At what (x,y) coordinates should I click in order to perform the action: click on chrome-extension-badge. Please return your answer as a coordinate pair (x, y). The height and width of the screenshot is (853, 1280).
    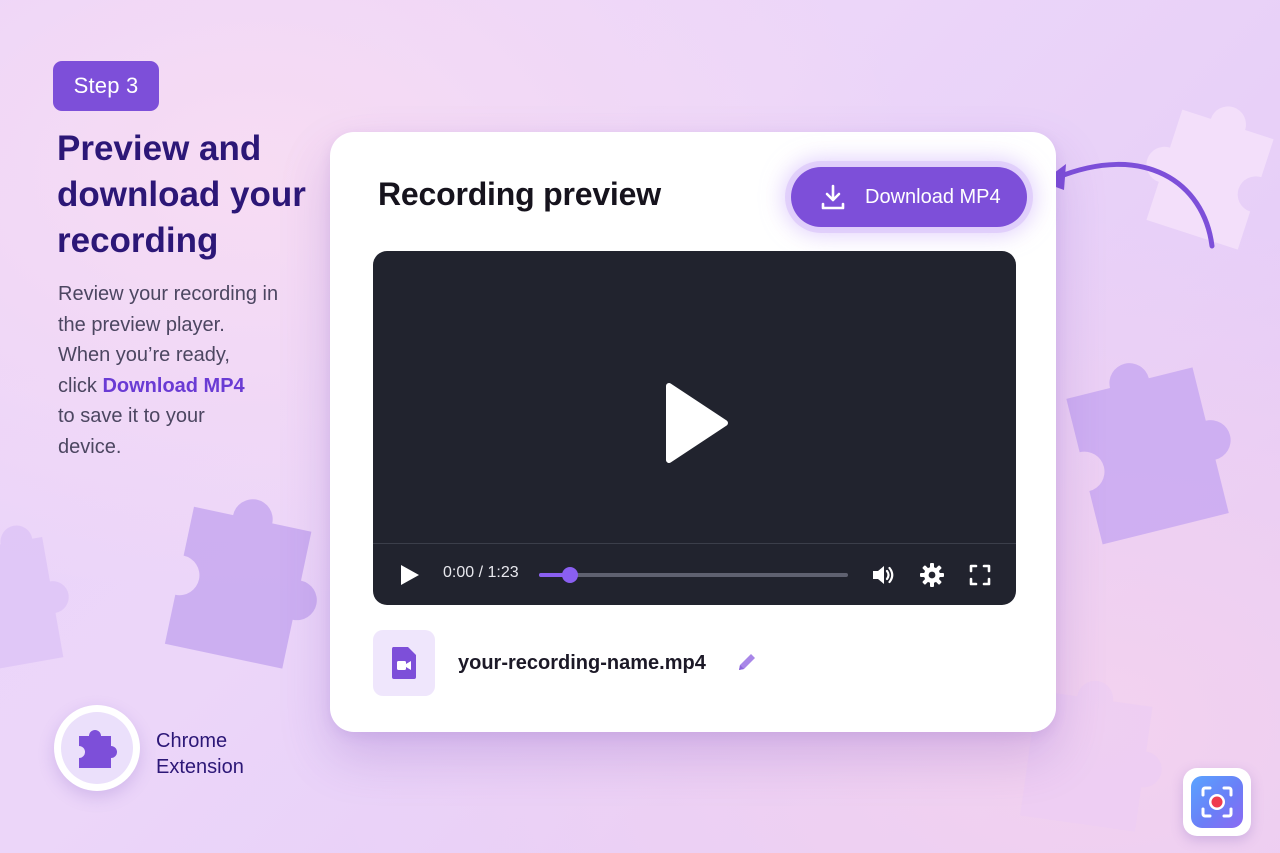
    Looking at the image, I should click on (97, 748).